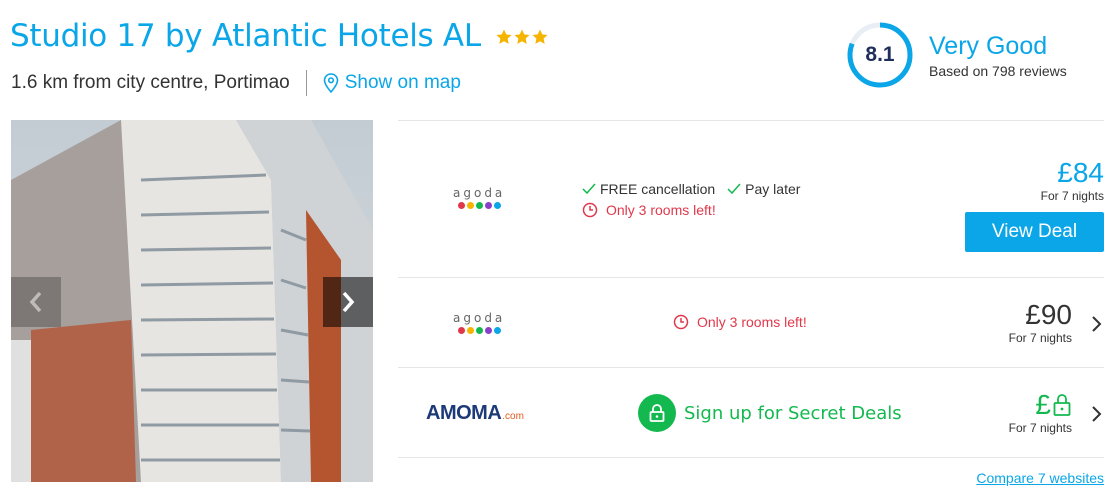 This screenshot has width=1118, height=499. What do you see at coordinates (1040, 478) in the screenshot?
I see `compare-websites-link: Compare 7 websites` at bounding box center [1040, 478].